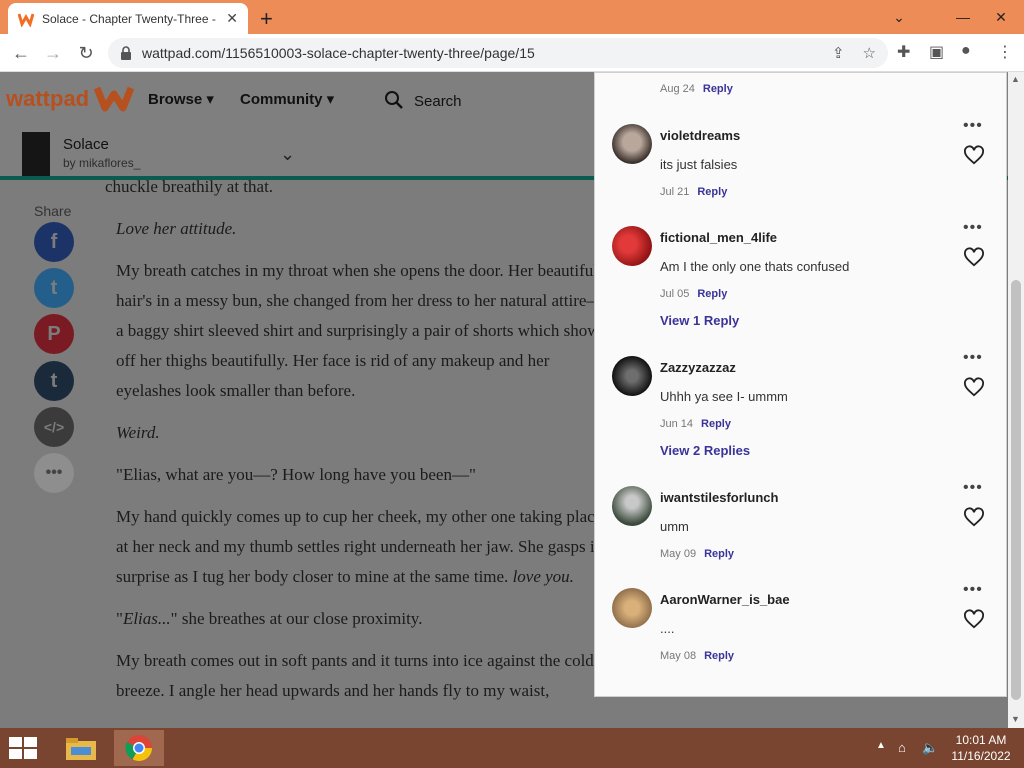  I want to click on file-explorer-icon, so click(81, 748).